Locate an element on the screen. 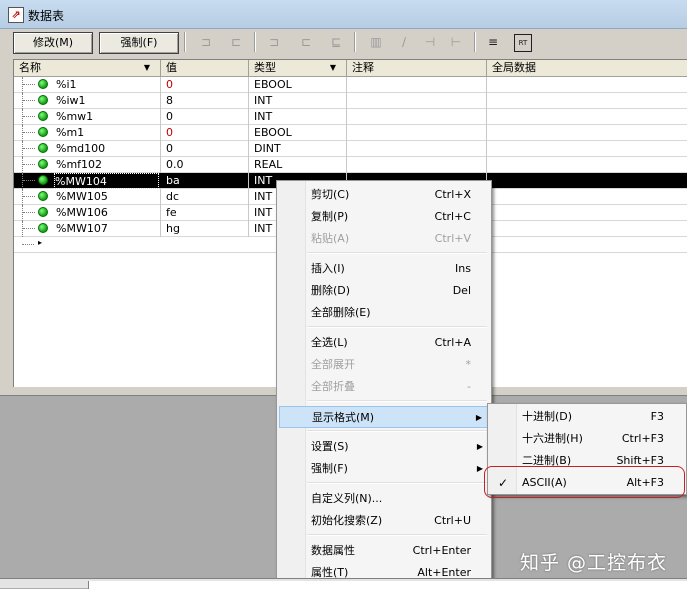  watermark: 知乎 @工控布衣 is located at coordinates (594, 563).